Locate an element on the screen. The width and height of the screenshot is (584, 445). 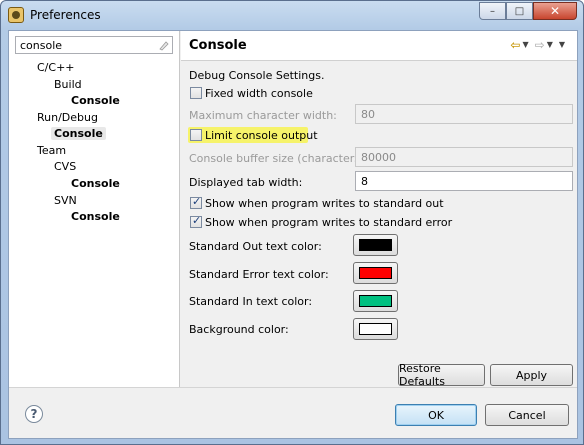
page-title: Console is located at coordinates (218, 45).